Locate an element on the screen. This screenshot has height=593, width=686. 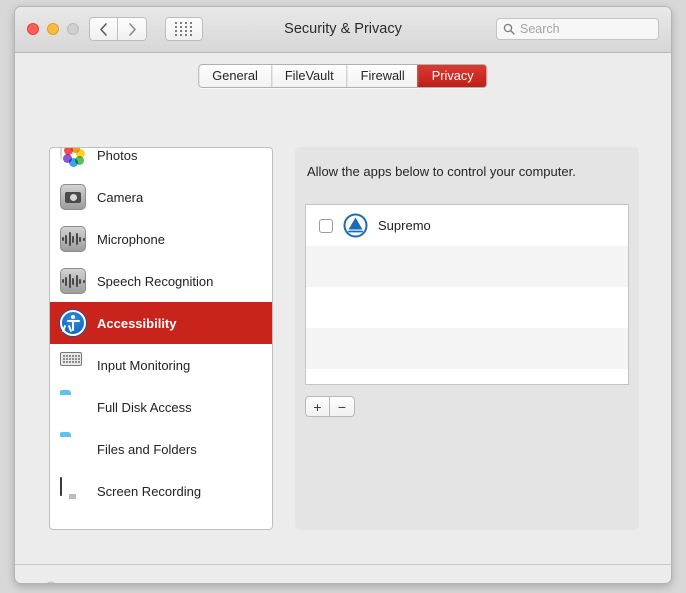
sidebar-item-accessibility: Accessibility is located at coordinates (161, 323).